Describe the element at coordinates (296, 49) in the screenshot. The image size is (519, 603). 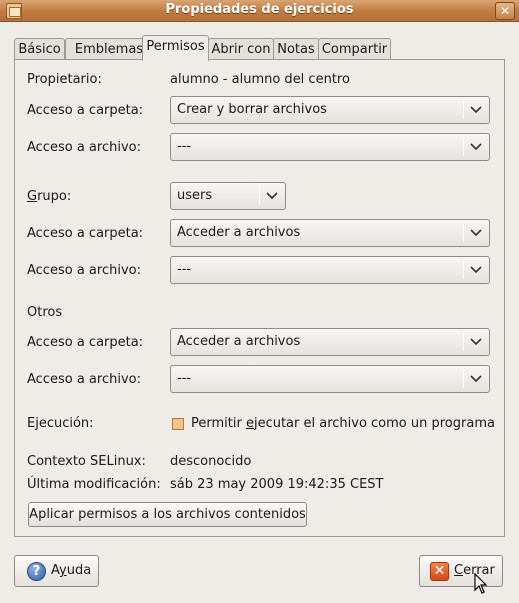
I see `tab-notas: Notas` at that location.